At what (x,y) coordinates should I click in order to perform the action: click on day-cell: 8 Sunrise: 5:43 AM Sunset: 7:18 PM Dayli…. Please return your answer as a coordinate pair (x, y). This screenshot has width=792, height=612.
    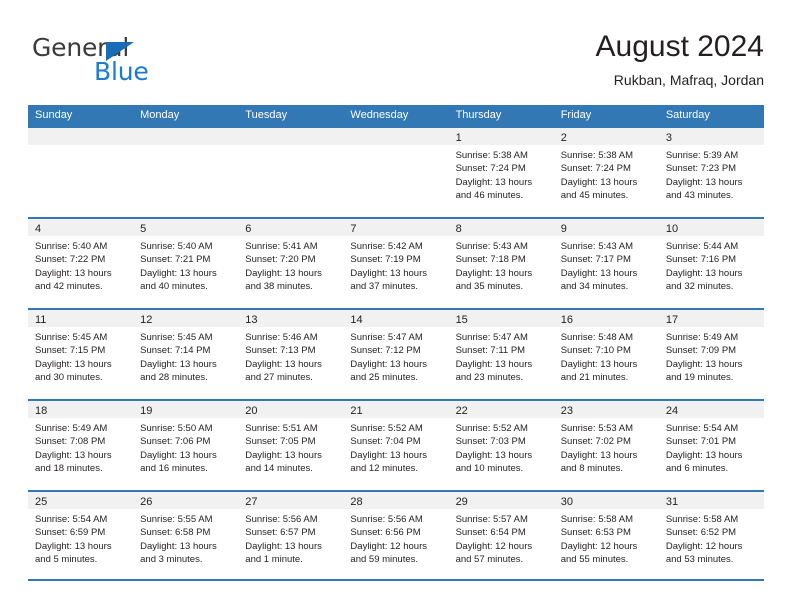
    Looking at the image, I should click on (501, 263).